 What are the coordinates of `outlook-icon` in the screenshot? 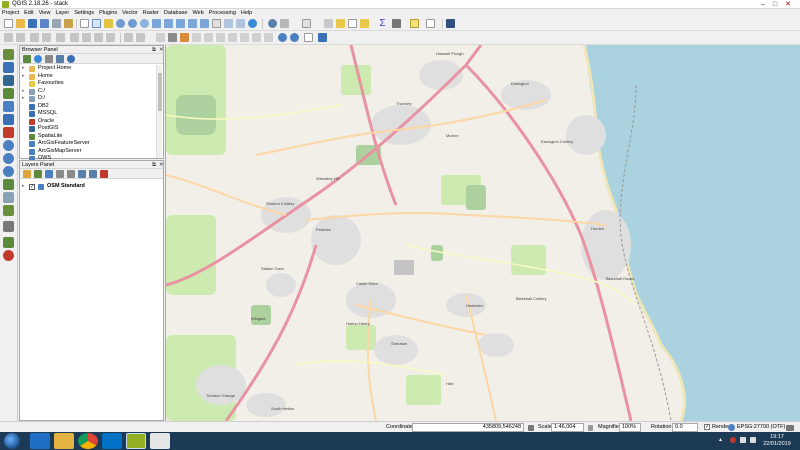 It's located at (112, 441).